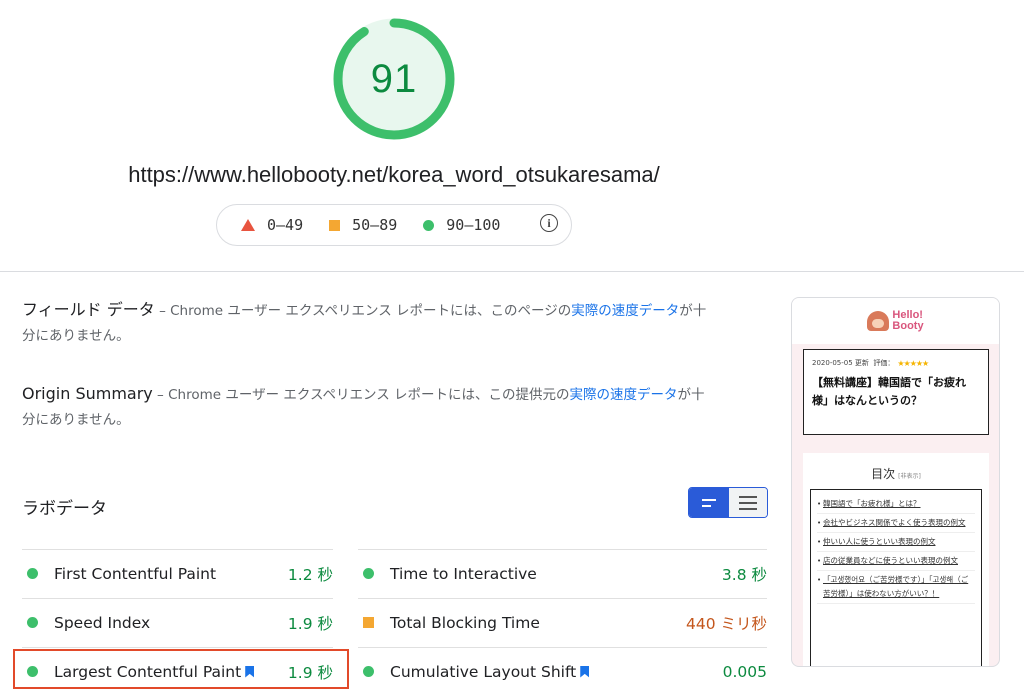 Image resolution: width=1024 pixels, height=700 pixels. Describe the element at coordinates (461, 225) in the screenshot. I see `legend-good: 90–100` at that location.